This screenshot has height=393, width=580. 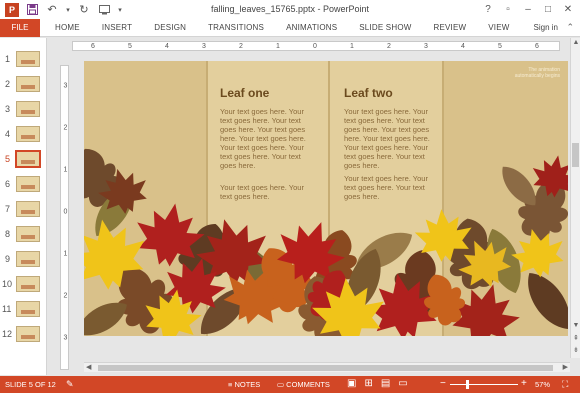 I want to click on tab-file: FILE, so click(x=20, y=27).